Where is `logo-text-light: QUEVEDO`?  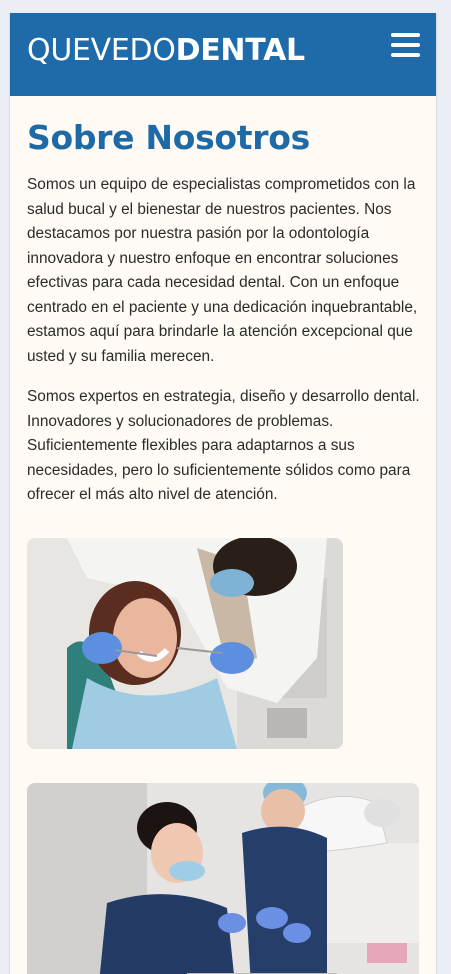
logo-text-light: QUEVEDO is located at coordinates (101, 50).